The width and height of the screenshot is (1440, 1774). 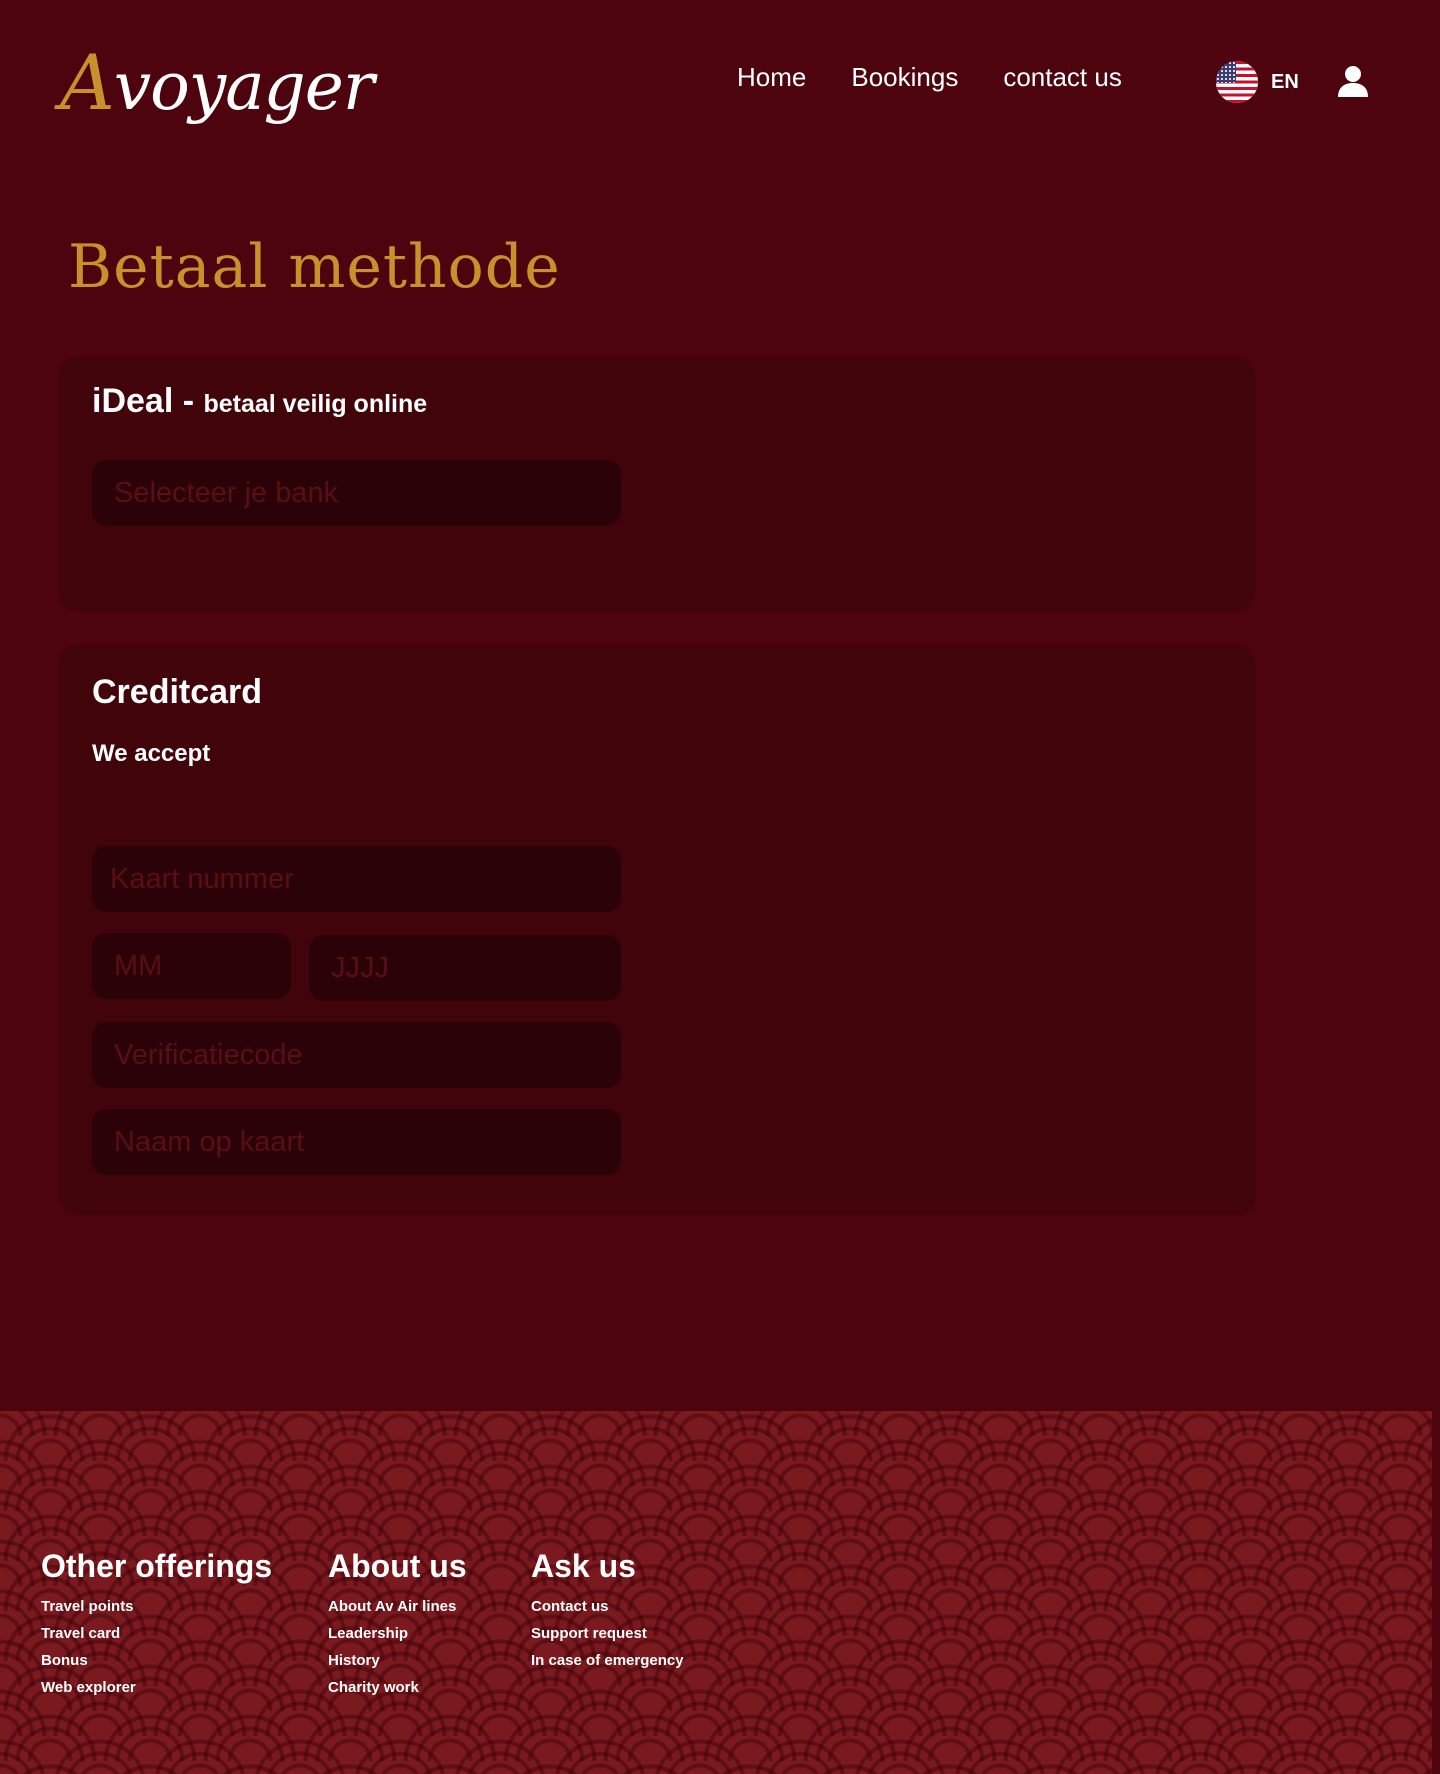 I want to click on footer-link-travel-points: Travel points, so click(x=87, y=1606).